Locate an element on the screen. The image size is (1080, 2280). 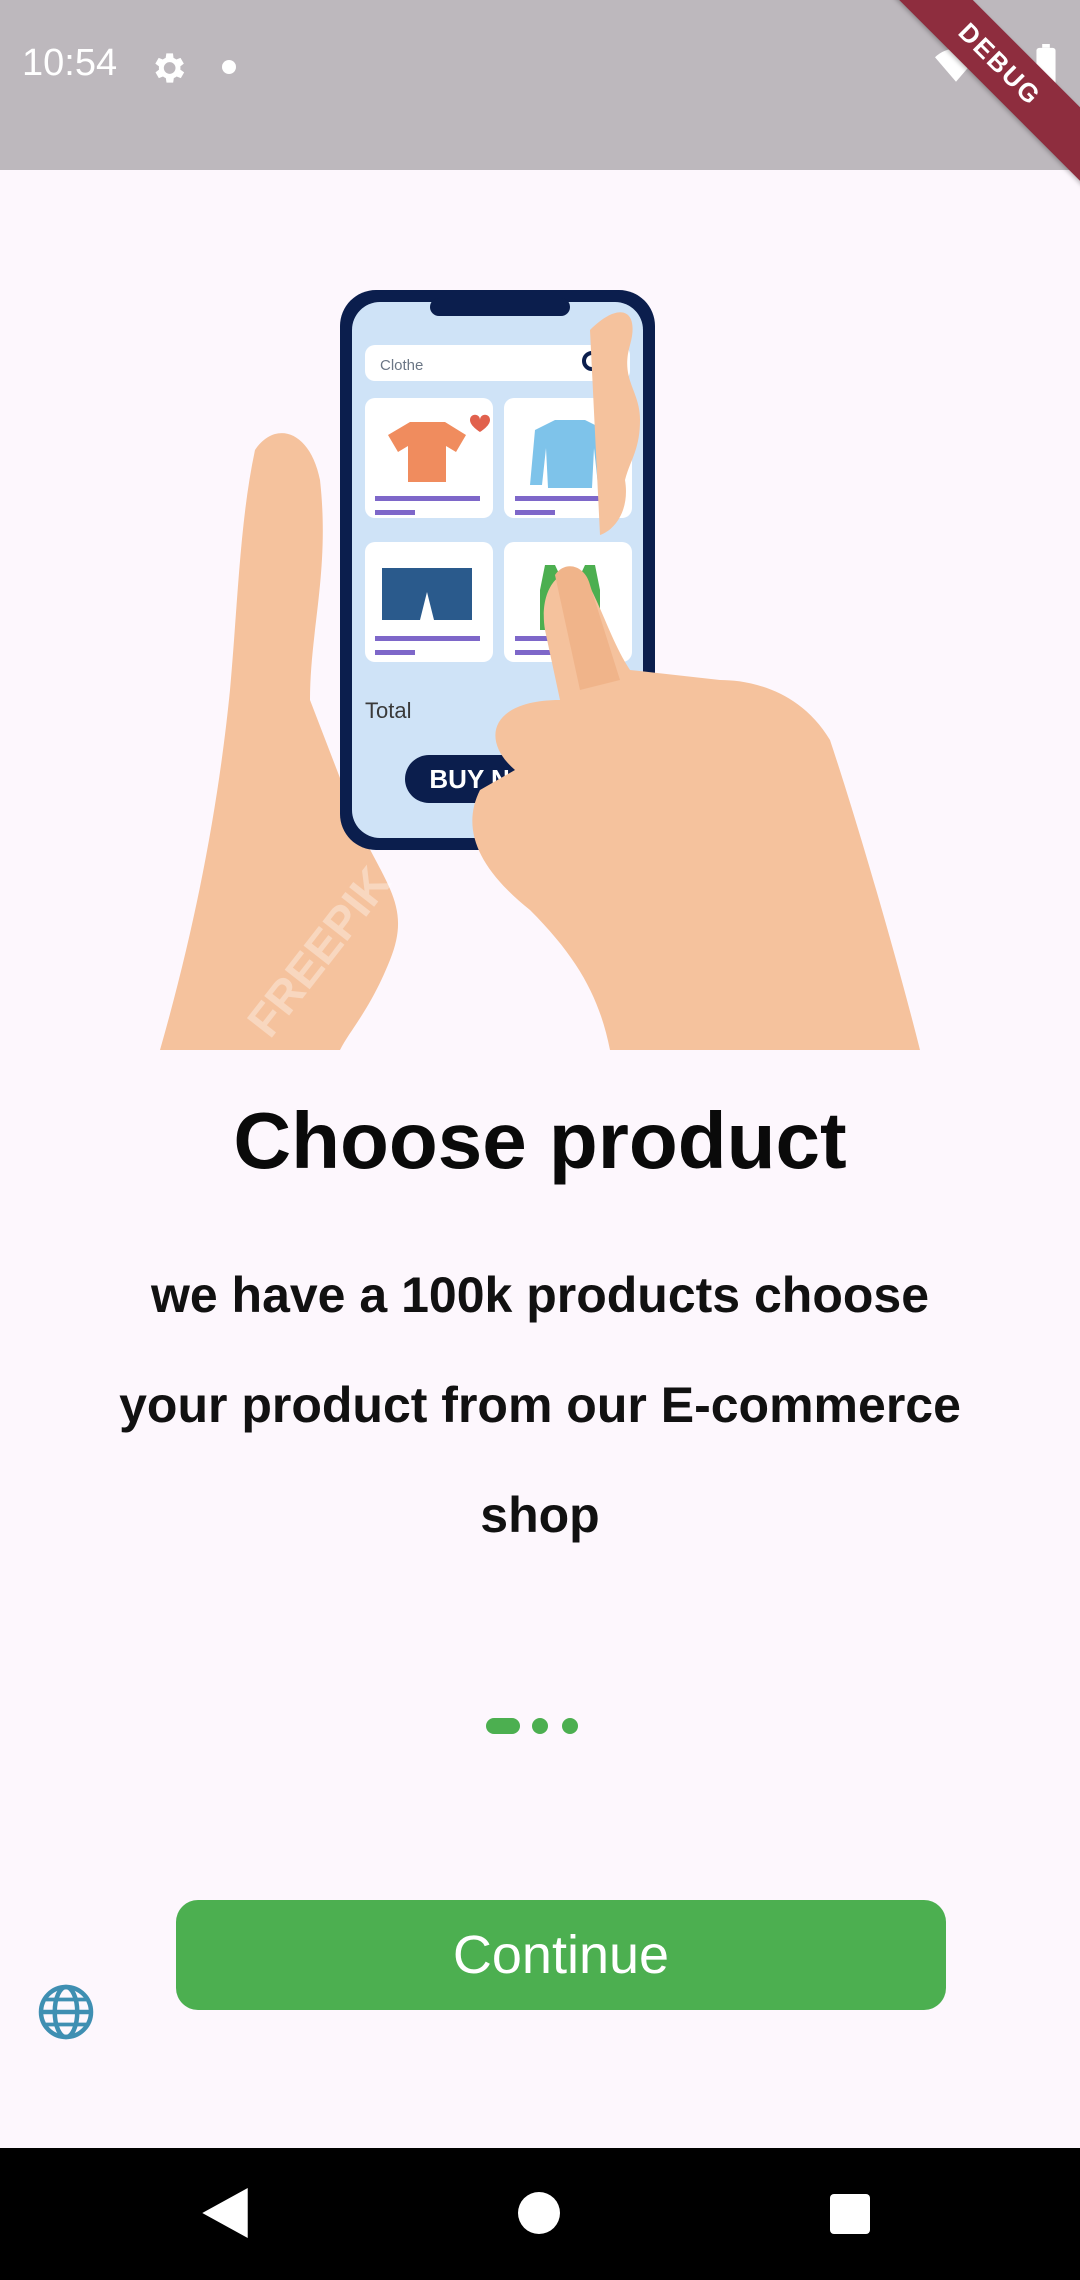
system-nav-bar is located at coordinates (540, 2214).